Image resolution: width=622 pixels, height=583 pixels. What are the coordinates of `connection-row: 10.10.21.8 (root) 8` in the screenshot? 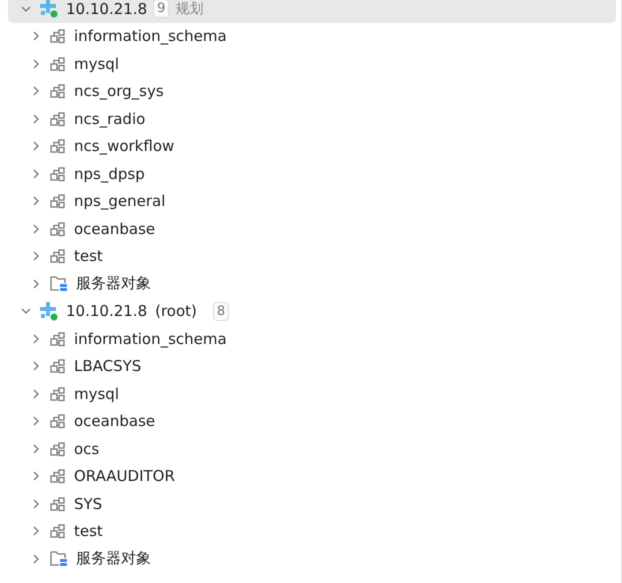 It's located at (312, 311).